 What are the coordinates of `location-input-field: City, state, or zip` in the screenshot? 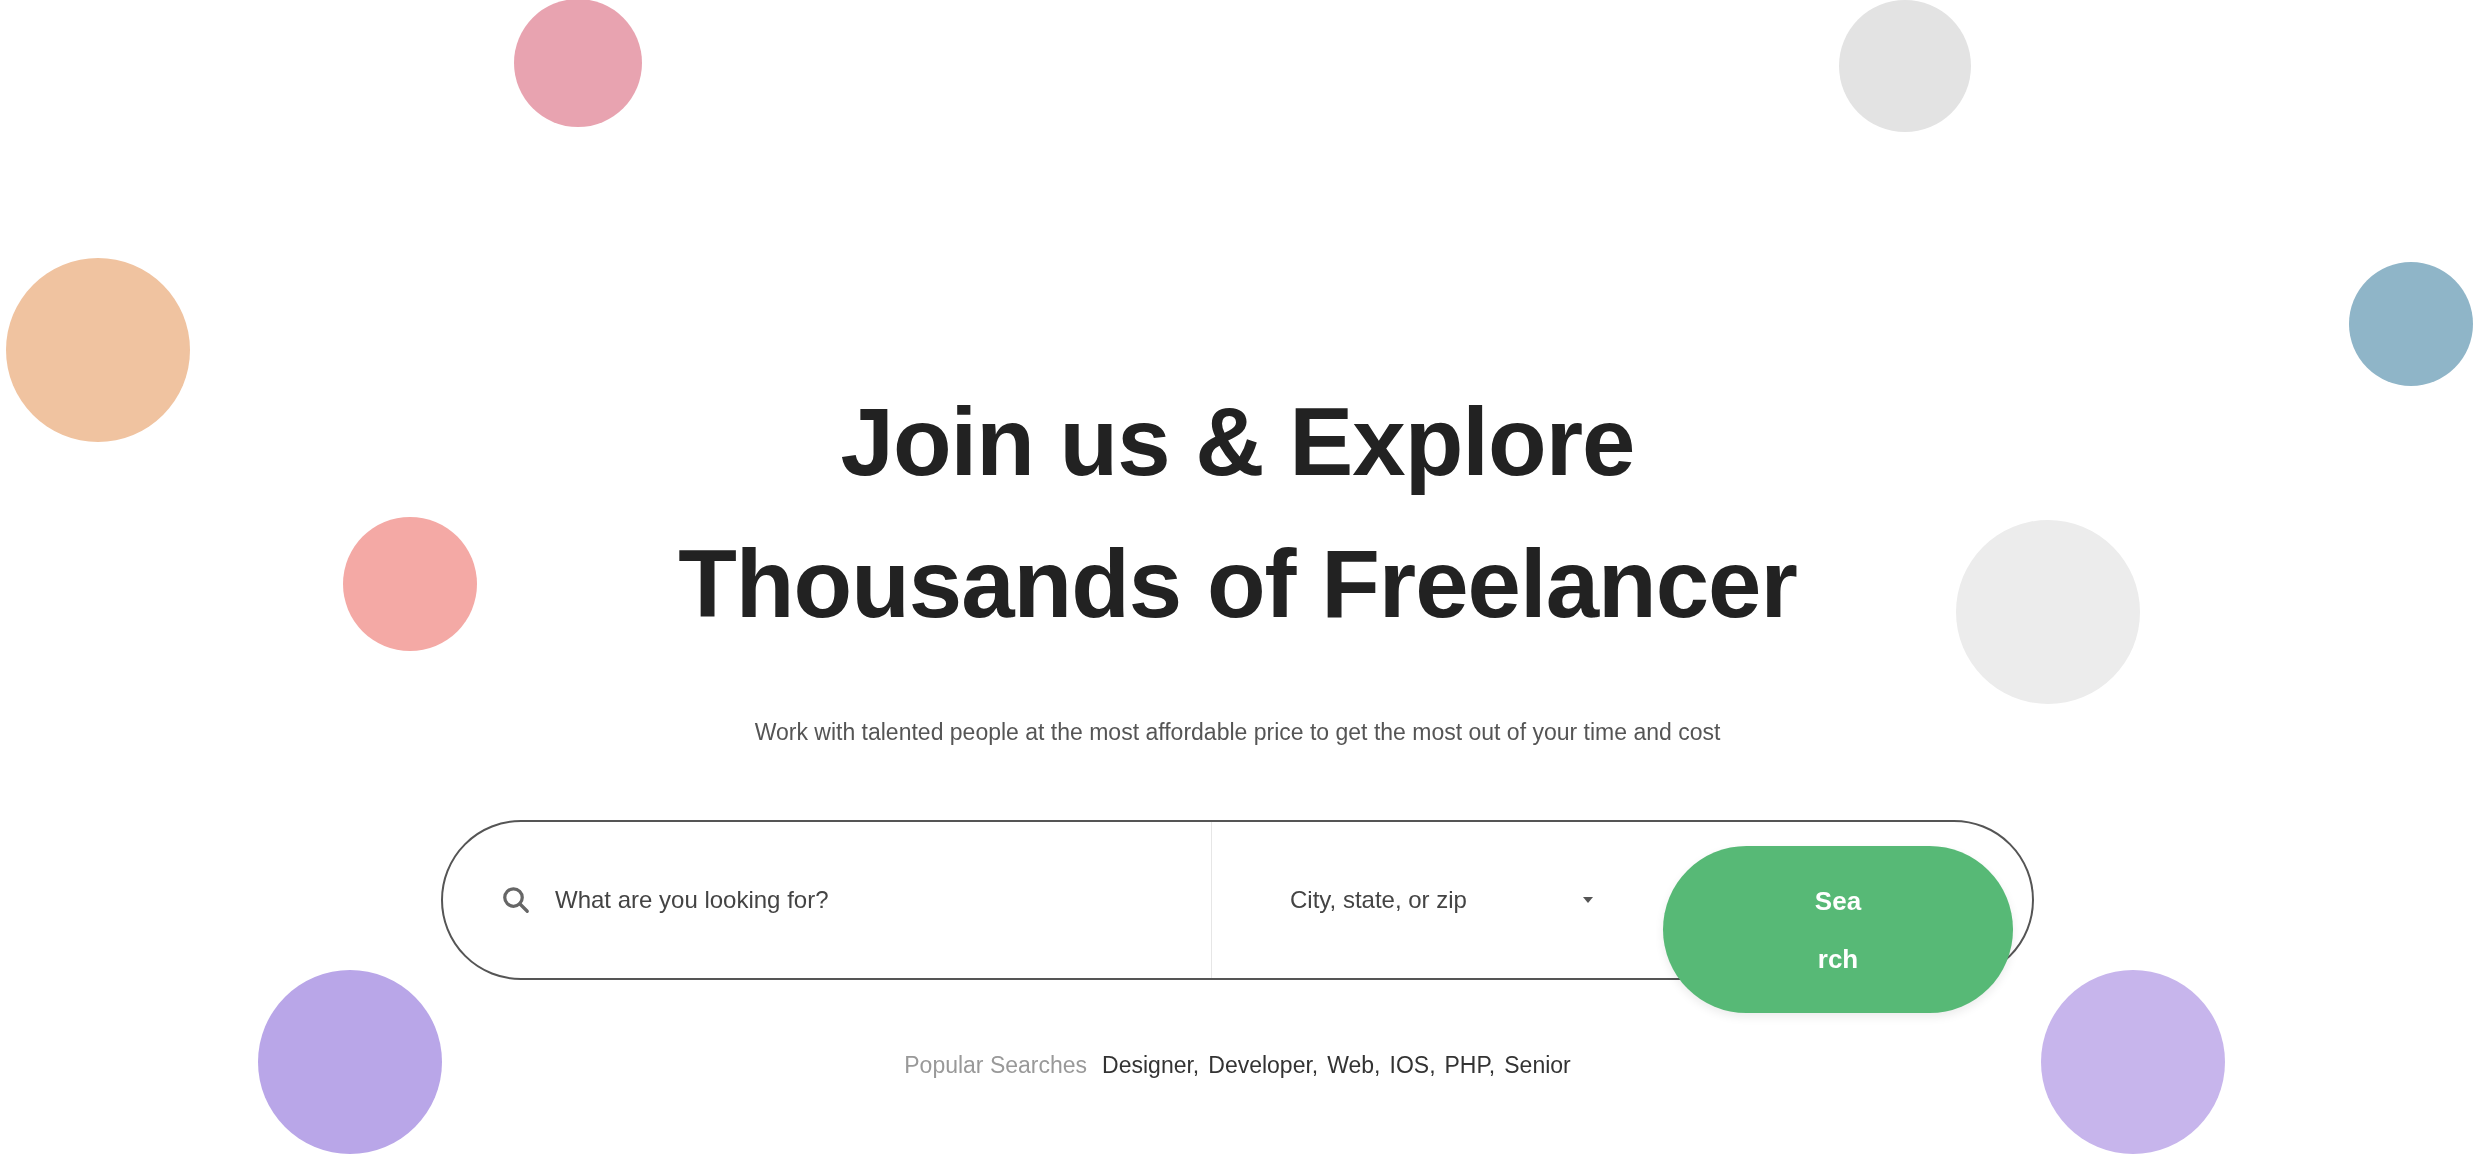 It's located at (1415, 900).